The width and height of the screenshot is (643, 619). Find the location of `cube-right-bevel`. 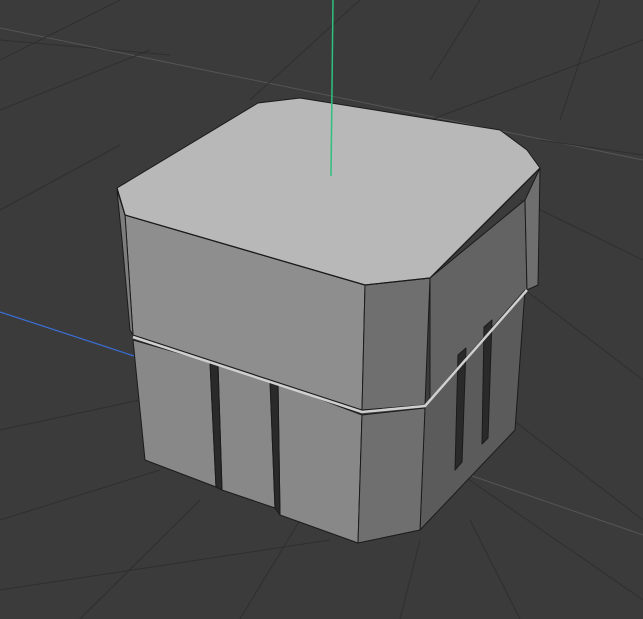

cube-right-bevel is located at coordinates (532, 229).